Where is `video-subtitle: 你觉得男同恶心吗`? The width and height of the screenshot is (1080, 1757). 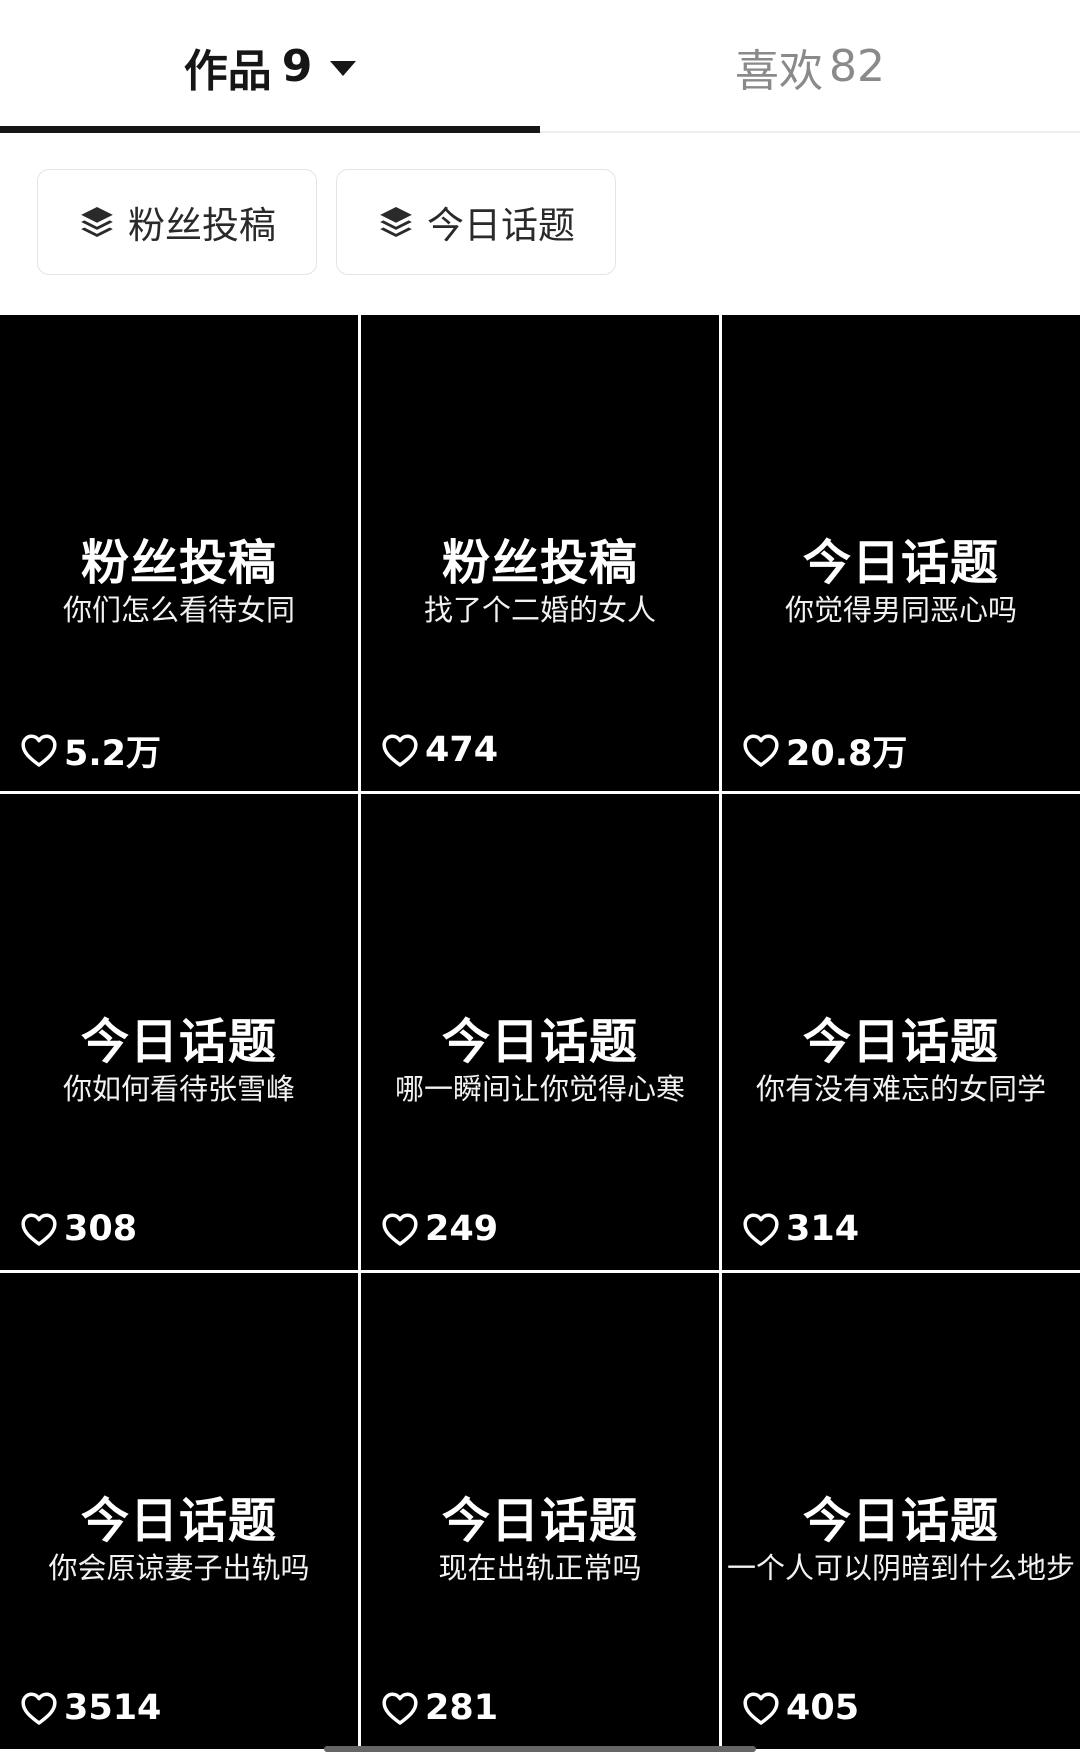 video-subtitle: 你觉得男同恶心吗 is located at coordinates (900, 610).